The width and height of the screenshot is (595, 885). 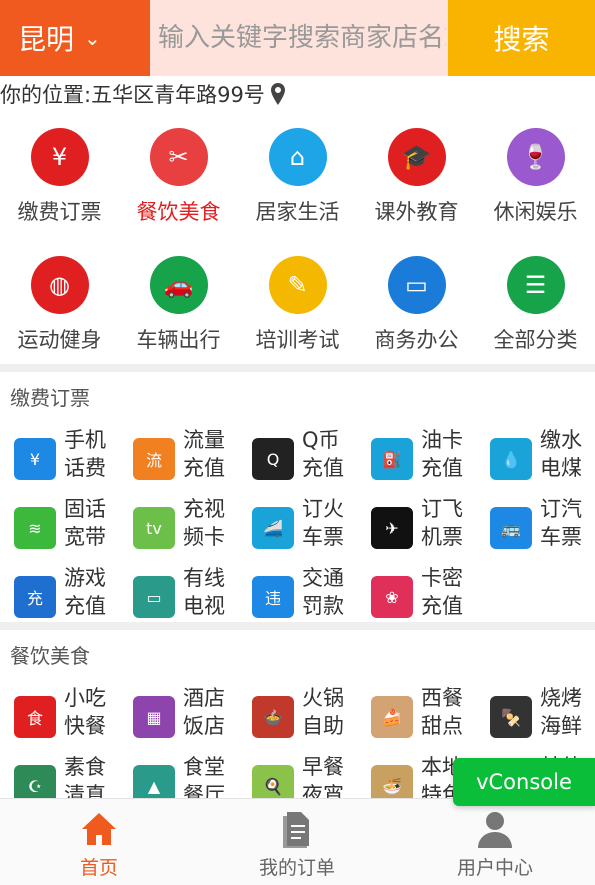 I want to click on service-label-line2: 自助, so click(x=323, y=726).